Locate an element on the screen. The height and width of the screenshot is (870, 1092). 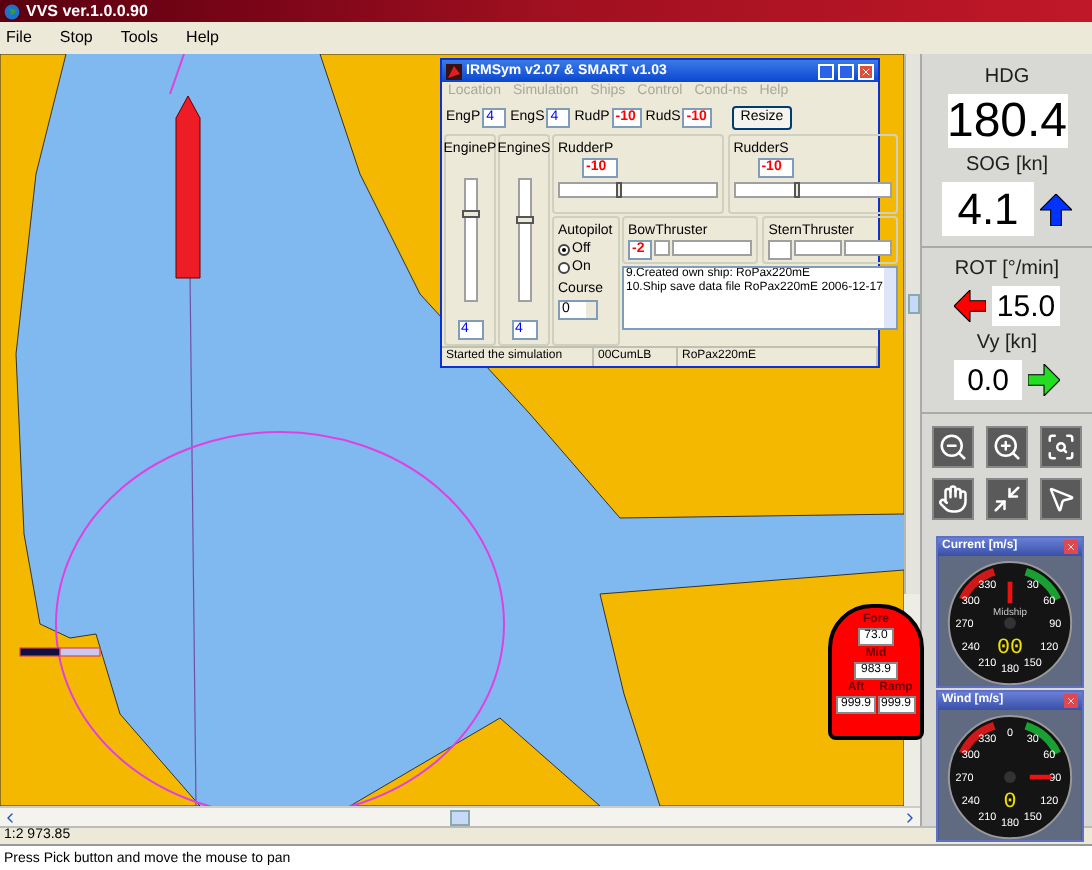
menu-item: Tools is located at coordinates (139, 38).